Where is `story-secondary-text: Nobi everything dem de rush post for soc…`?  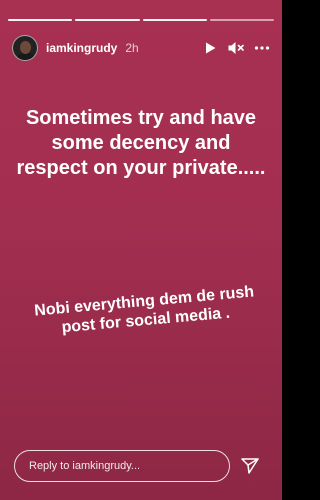
story-secondary-text: Nobi everything dem de rush post for soc… is located at coordinates (144, 310).